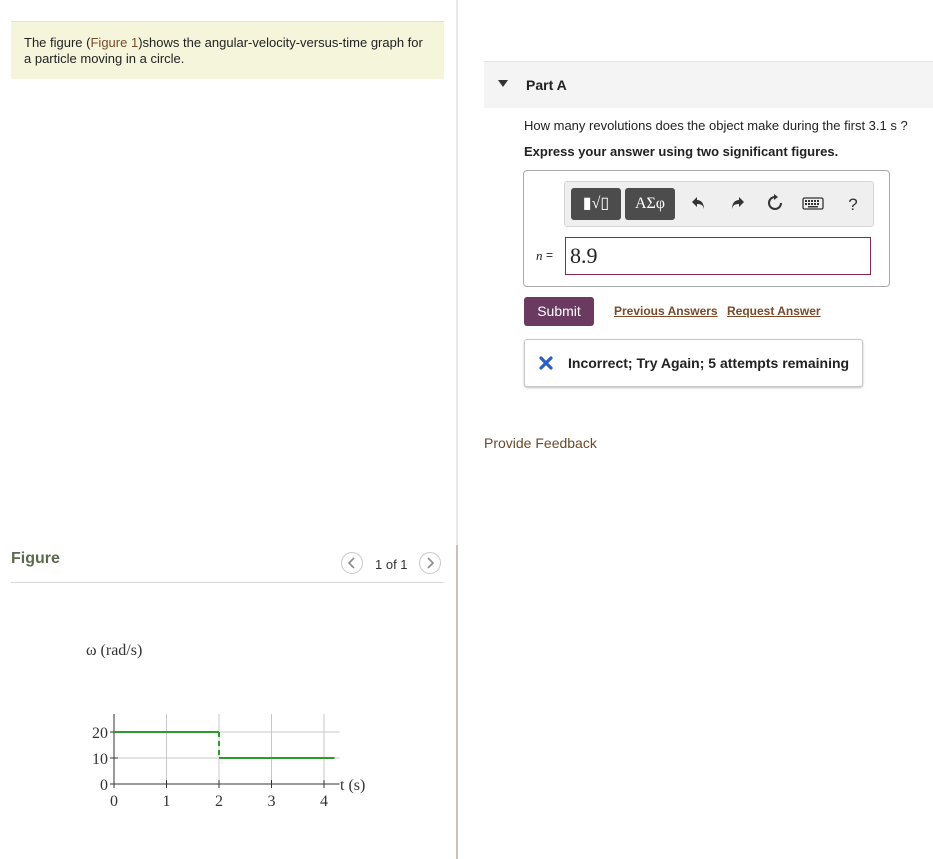 The width and height of the screenshot is (933, 859). I want to click on math-toolbar: ▮√▯ ΑΣφ ?, so click(719, 204).